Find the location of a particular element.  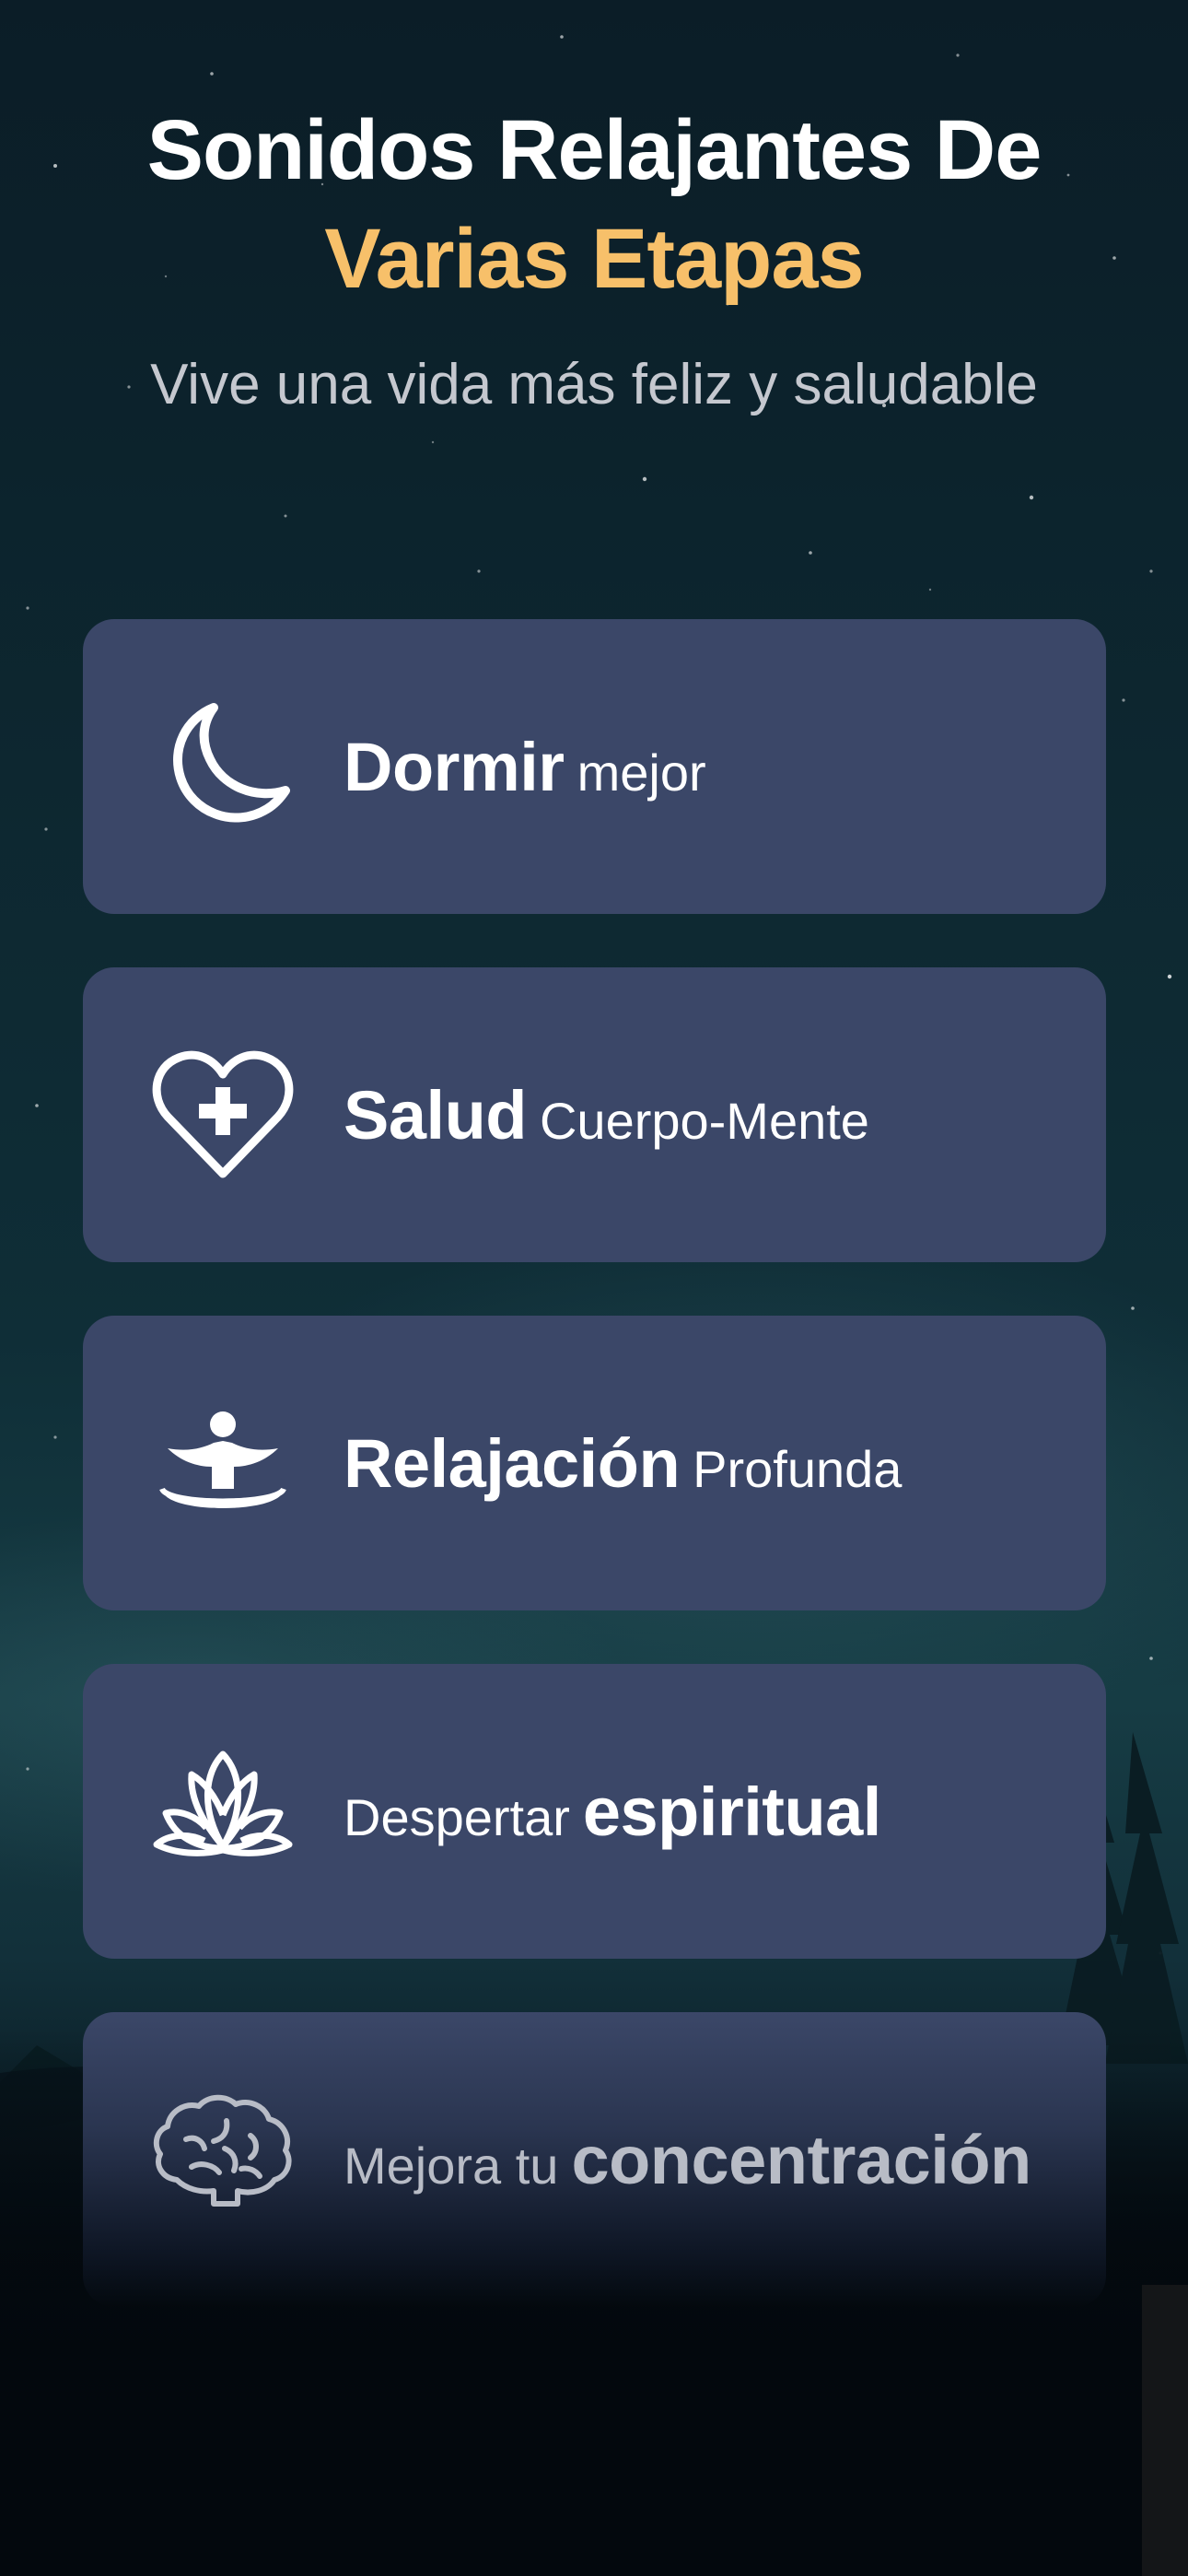

category-card-focus: Mejora tu concentración is located at coordinates (594, 2159).